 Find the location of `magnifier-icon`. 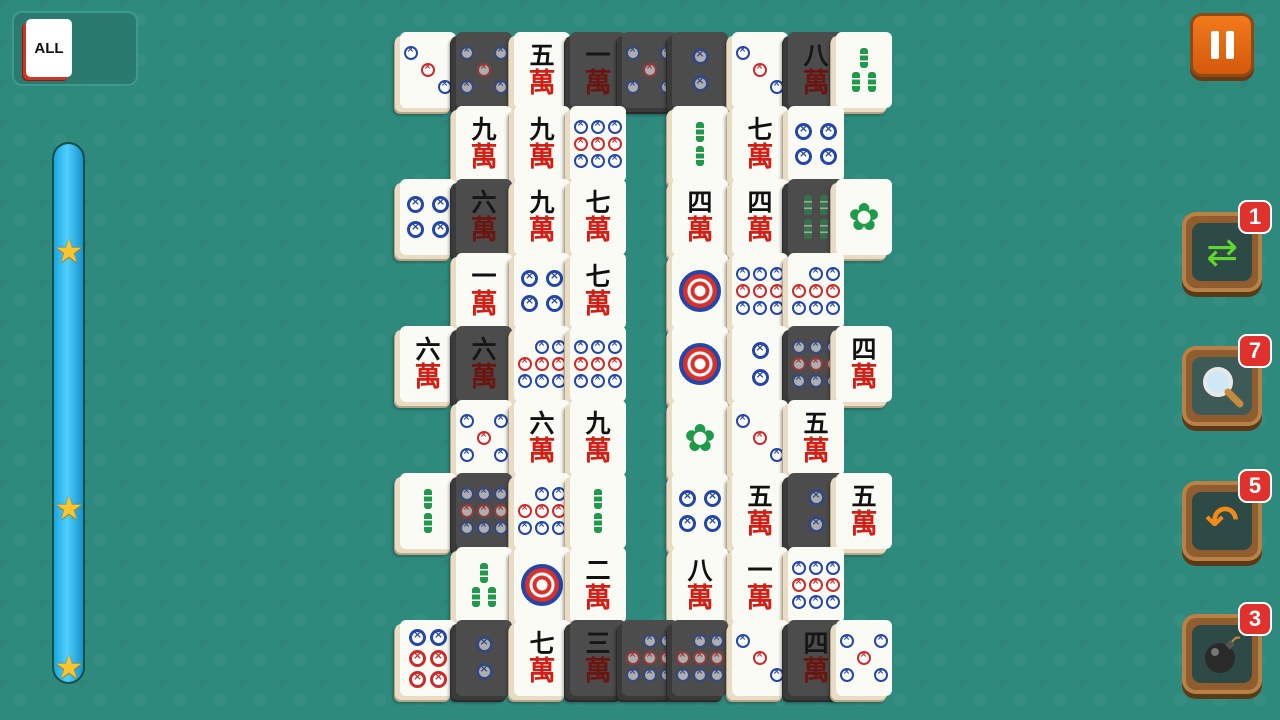

magnifier-icon is located at coordinates (1223, 387).